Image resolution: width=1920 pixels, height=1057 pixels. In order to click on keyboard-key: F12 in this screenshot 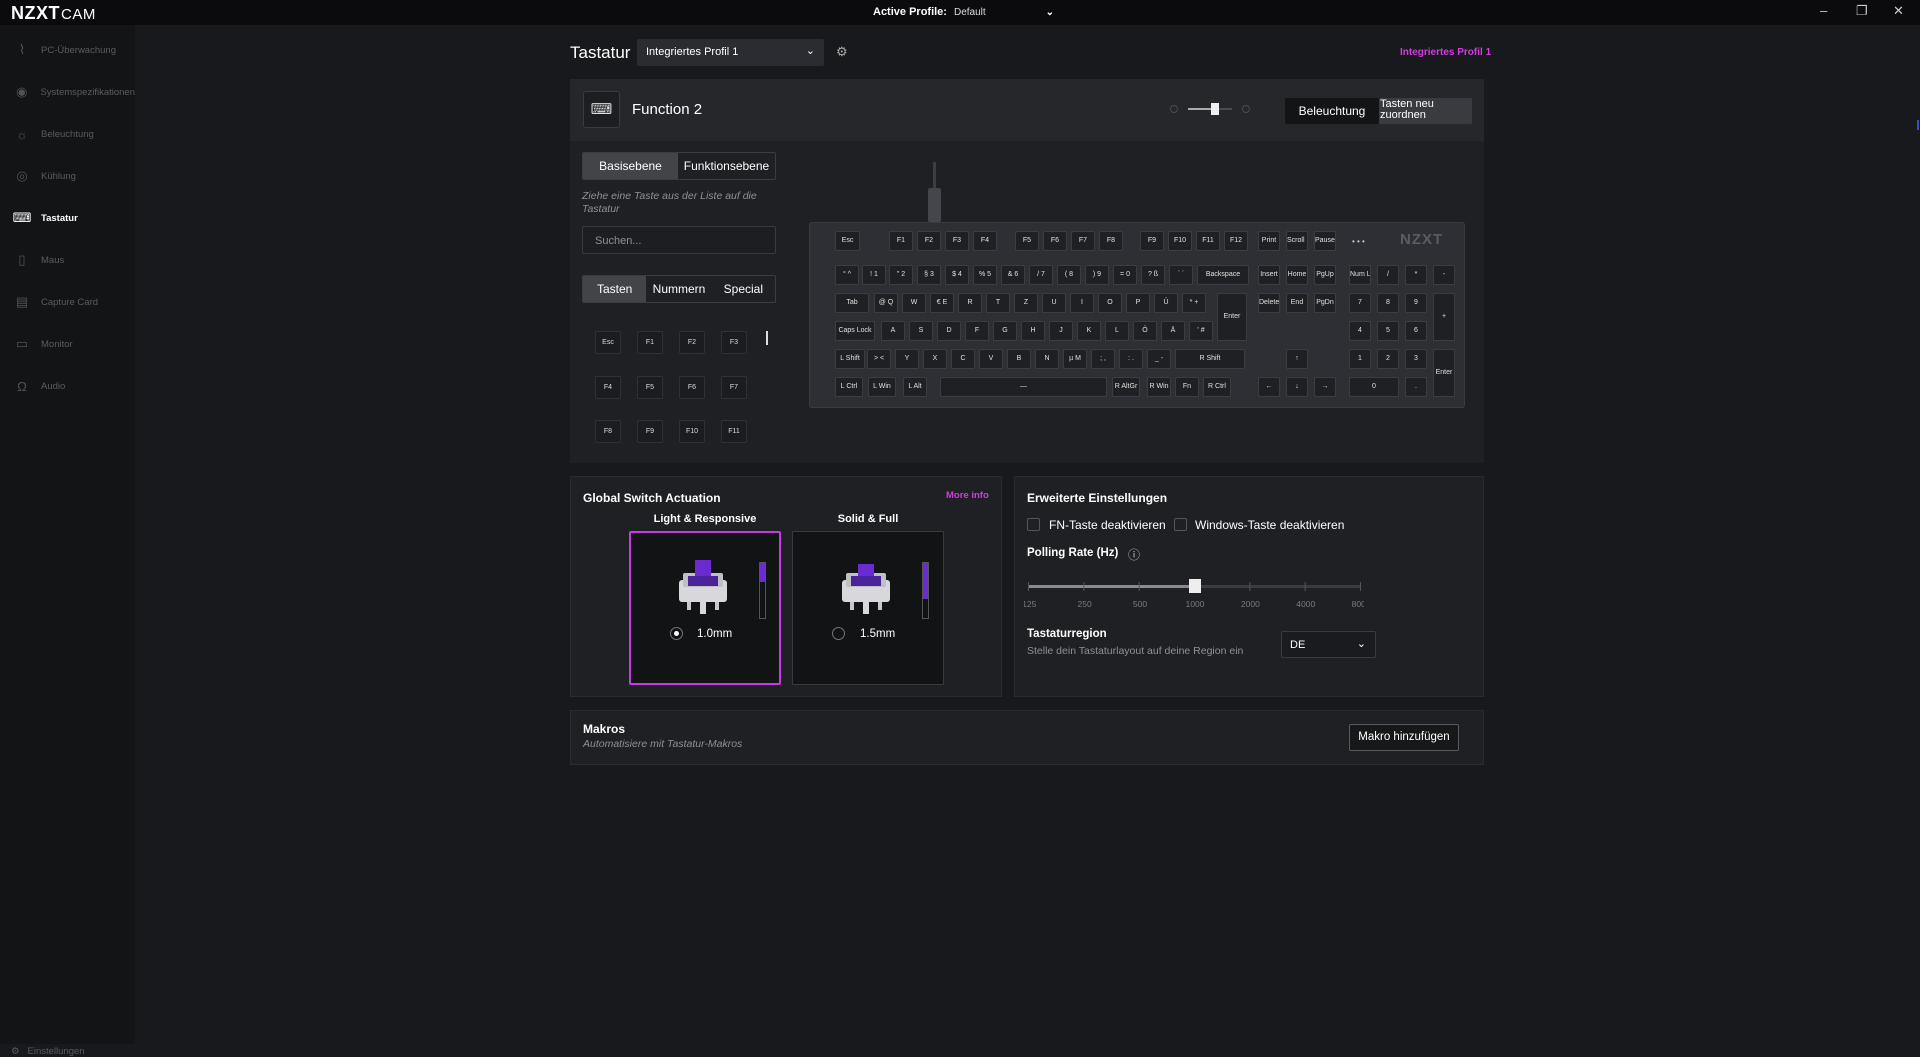, I will do `click(1236, 241)`.